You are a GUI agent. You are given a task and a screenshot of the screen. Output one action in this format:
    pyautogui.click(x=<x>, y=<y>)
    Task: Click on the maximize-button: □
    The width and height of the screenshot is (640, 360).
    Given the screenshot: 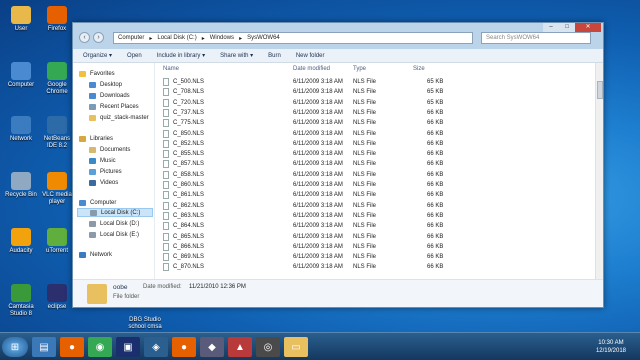 What is the action you would take?
    pyautogui.click(x=567, y=27)
    